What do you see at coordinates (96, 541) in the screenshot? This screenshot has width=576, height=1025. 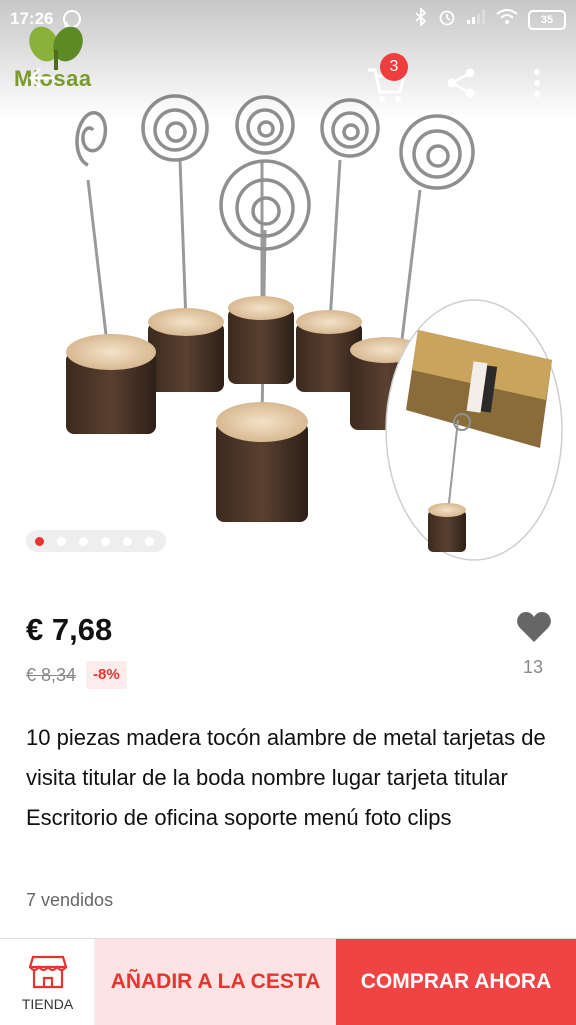 I see `gallery-pager` at bounding box center [96, 541].